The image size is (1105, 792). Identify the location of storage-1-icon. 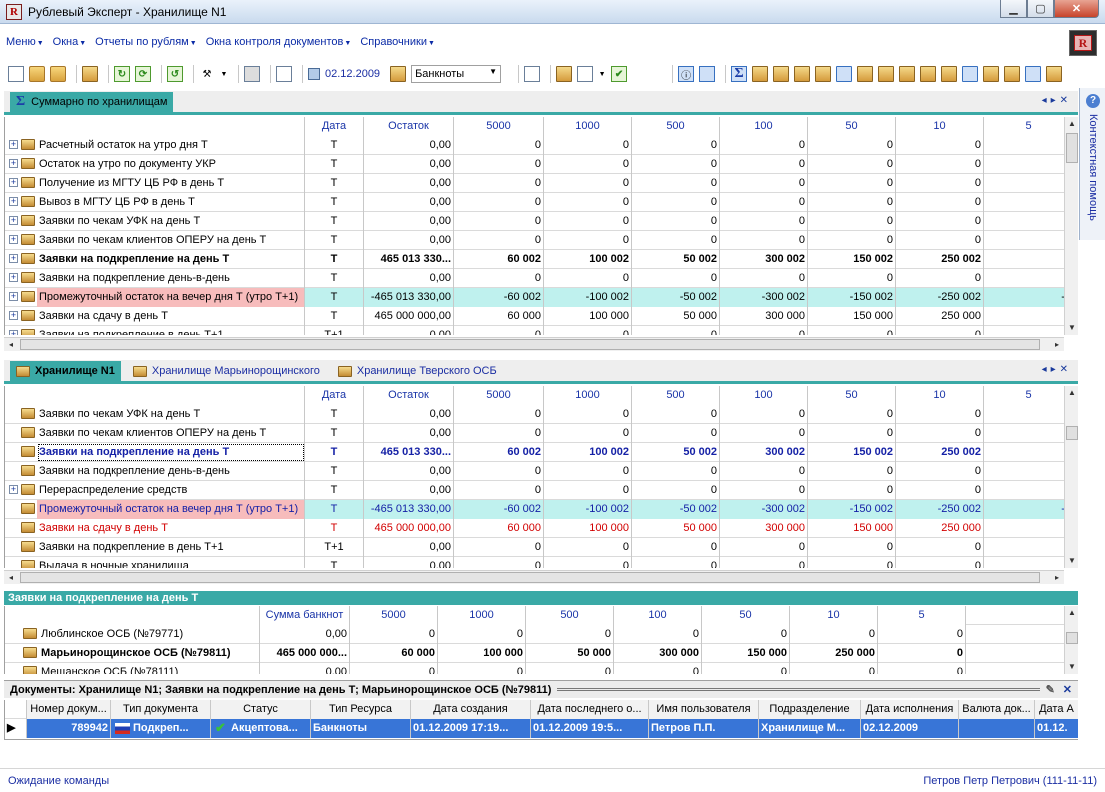
(760, 74).